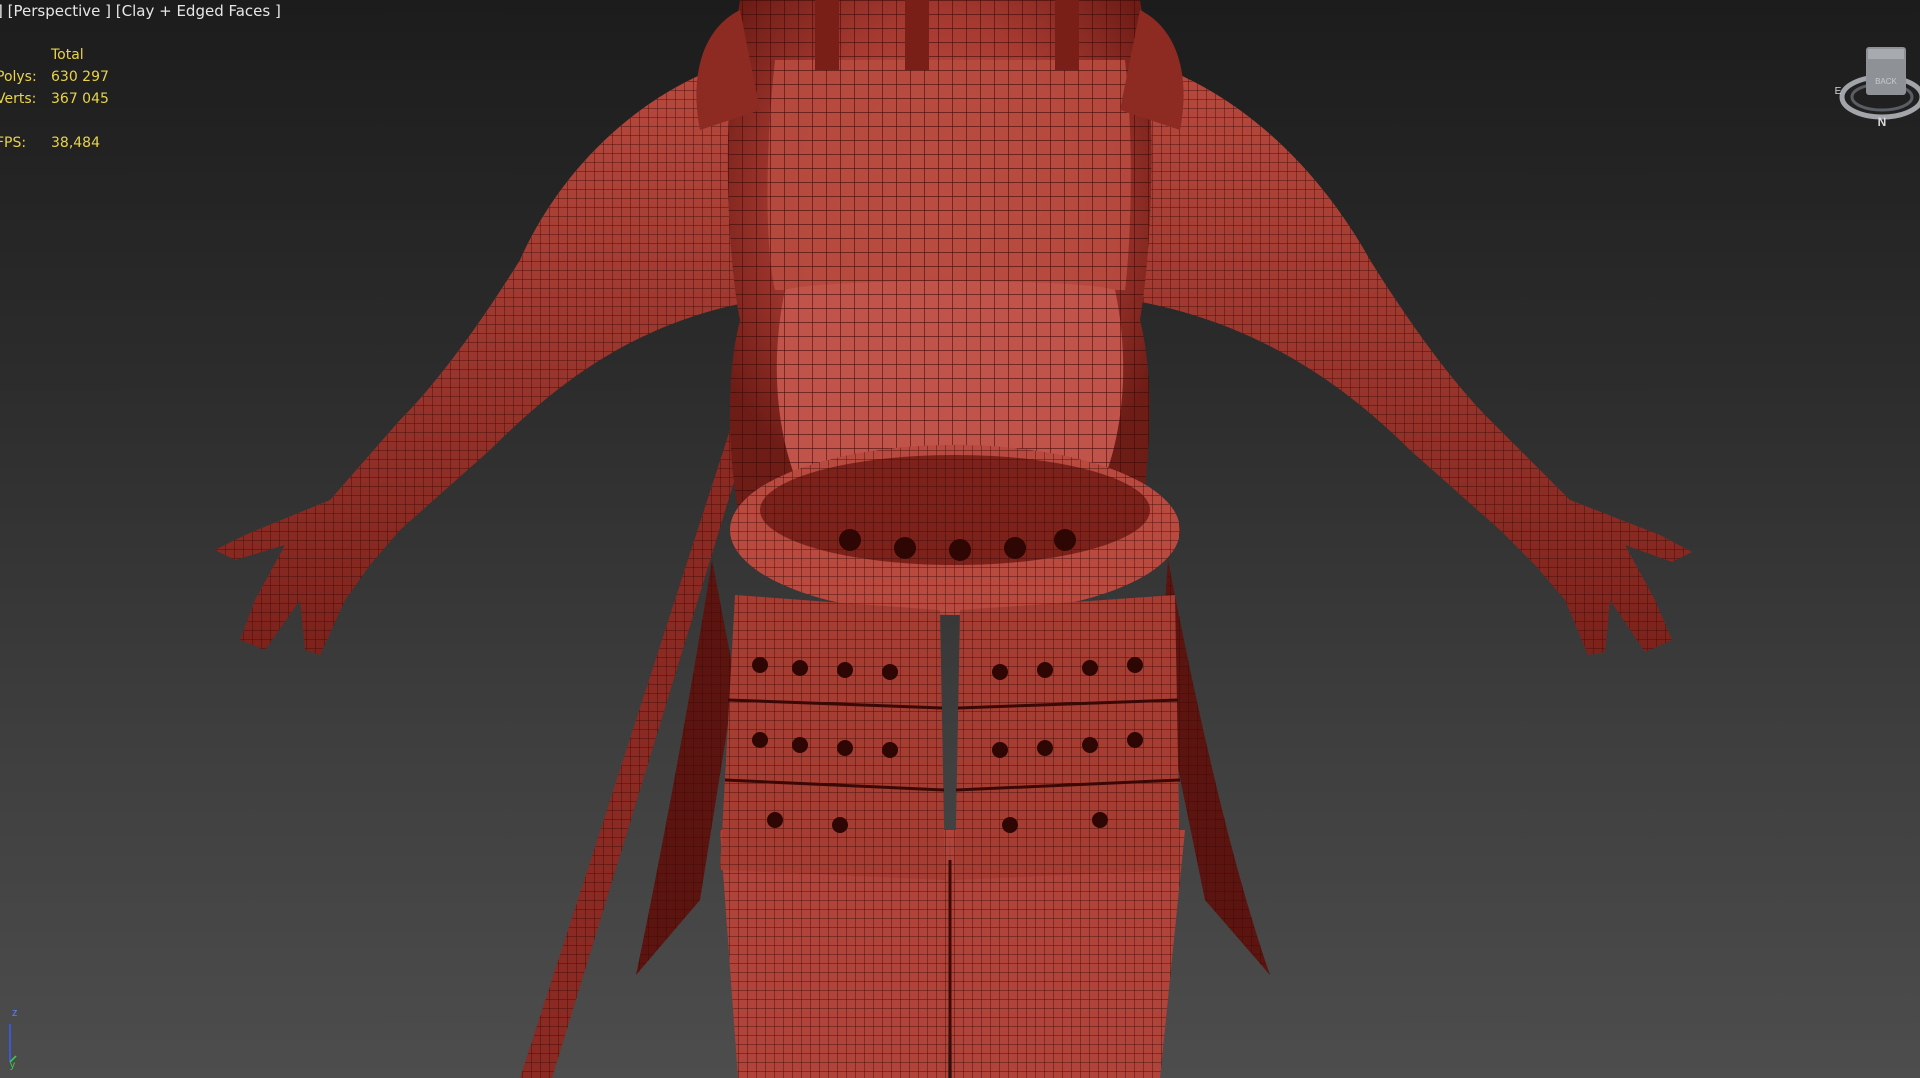 Image resolution: width=1920 pixels, height=1078 pixels. What do you see at coordinates (59, 11) in the screenshot?
I see `viewport-label-view: [Perspective ]` at bounding box center [59, 11].